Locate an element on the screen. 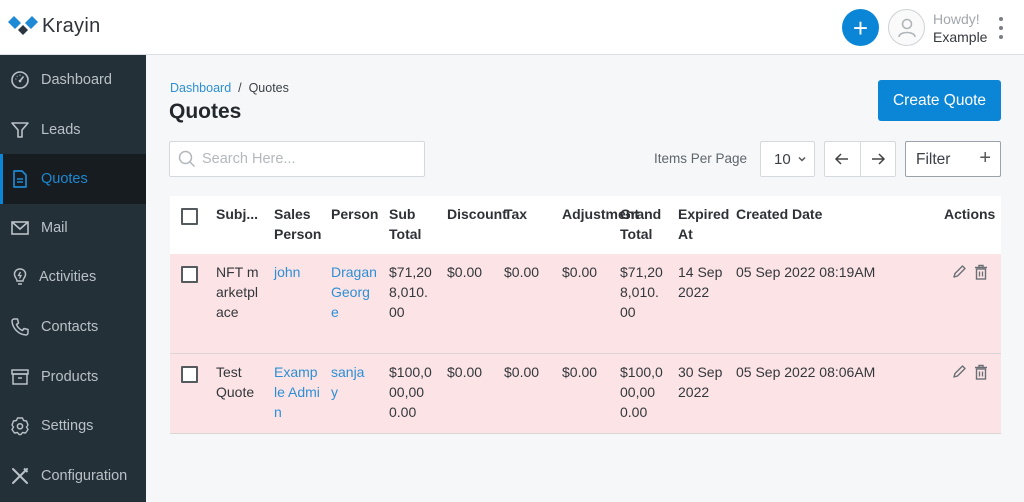 The width and height of the screenshot is (1024, 502). next-page-button is located at coordinates (878, 159).